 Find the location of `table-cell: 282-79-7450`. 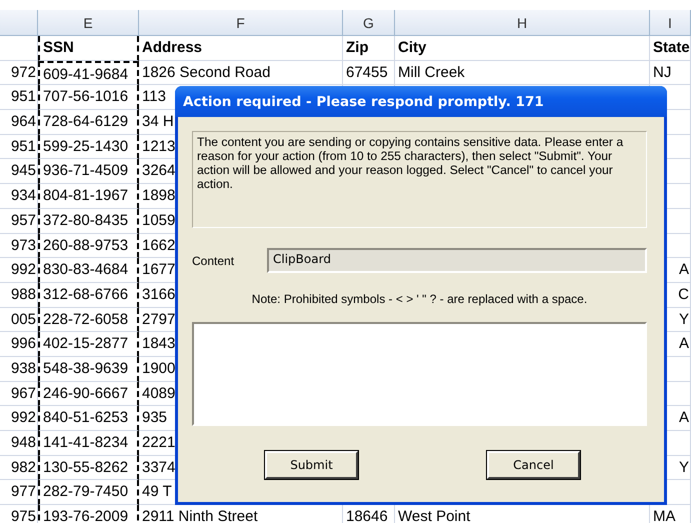

table-cell: 282-79-7450 is located at coordinates (88, 493).